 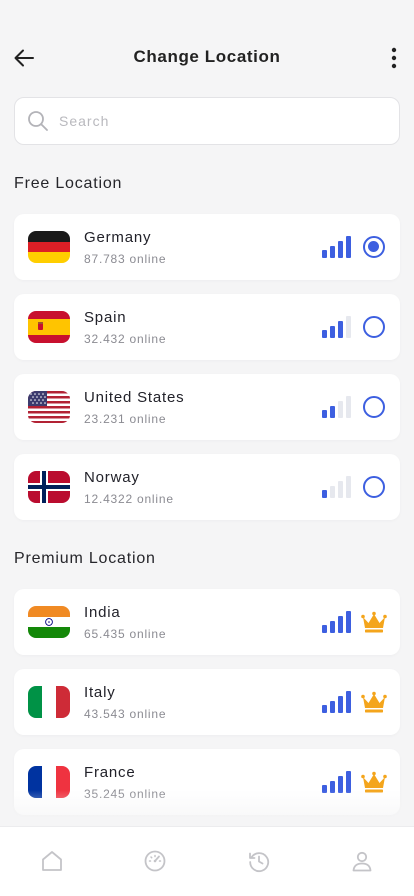 I want to click on speedometer-icon, so click(x=155, y=861).